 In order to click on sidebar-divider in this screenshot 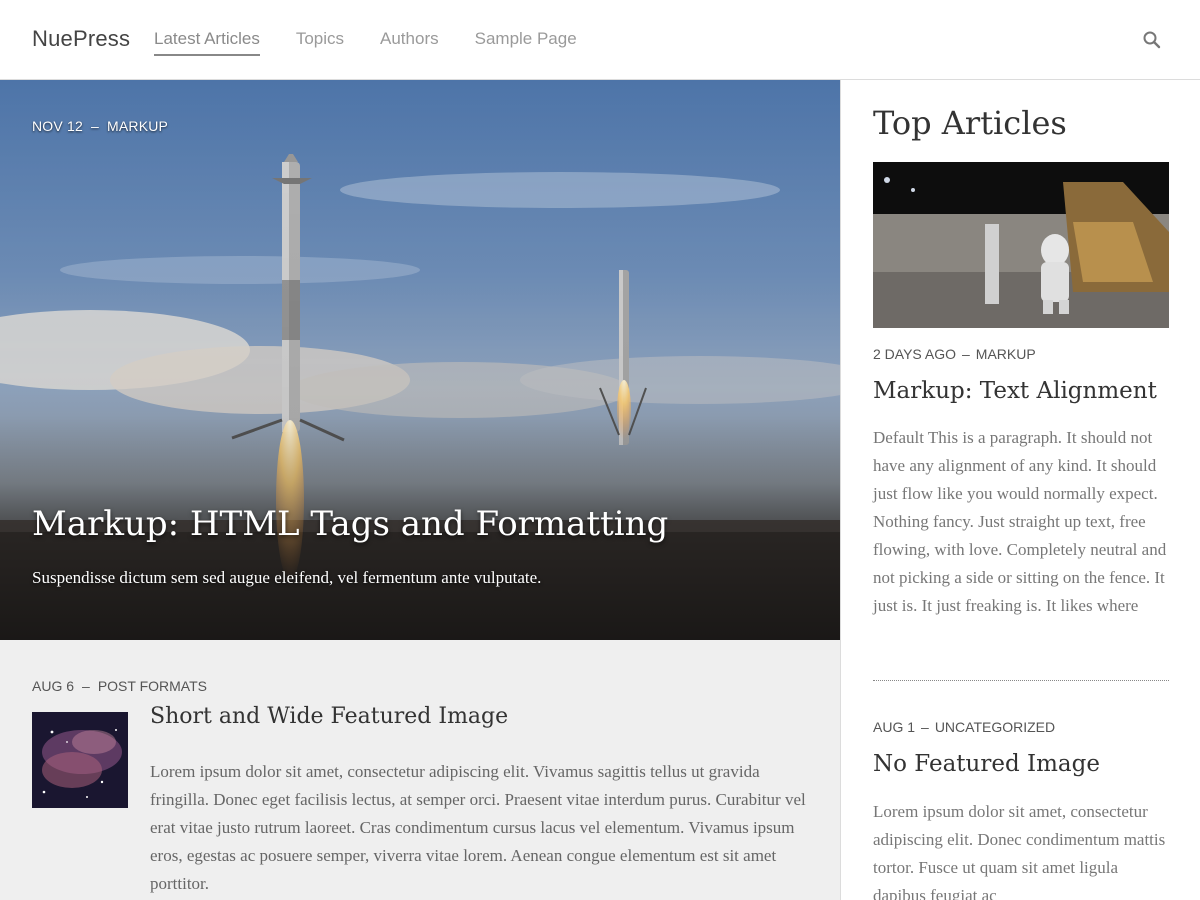, I will do `click(1021, 680)`.